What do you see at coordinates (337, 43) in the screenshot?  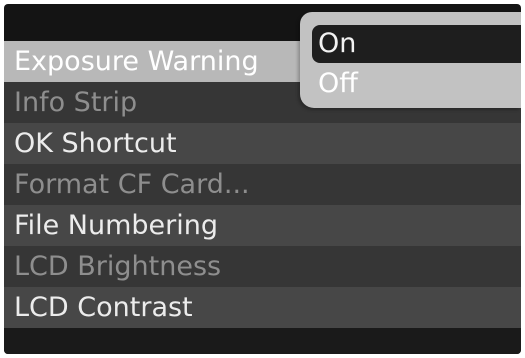 I see `popup-option-label: On` at bounding box center [337, 43].